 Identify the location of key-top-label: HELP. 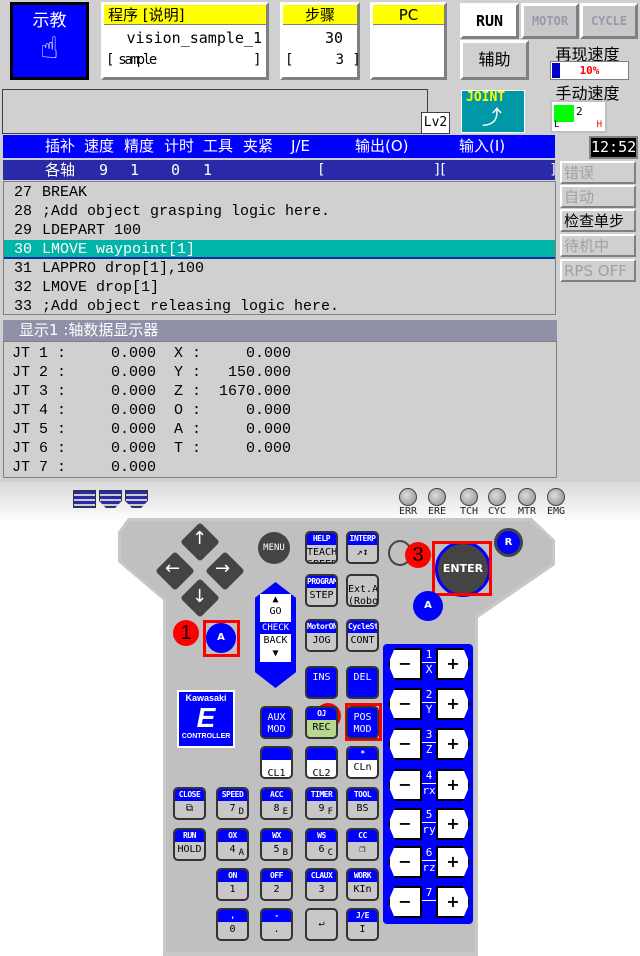
(321, 539).